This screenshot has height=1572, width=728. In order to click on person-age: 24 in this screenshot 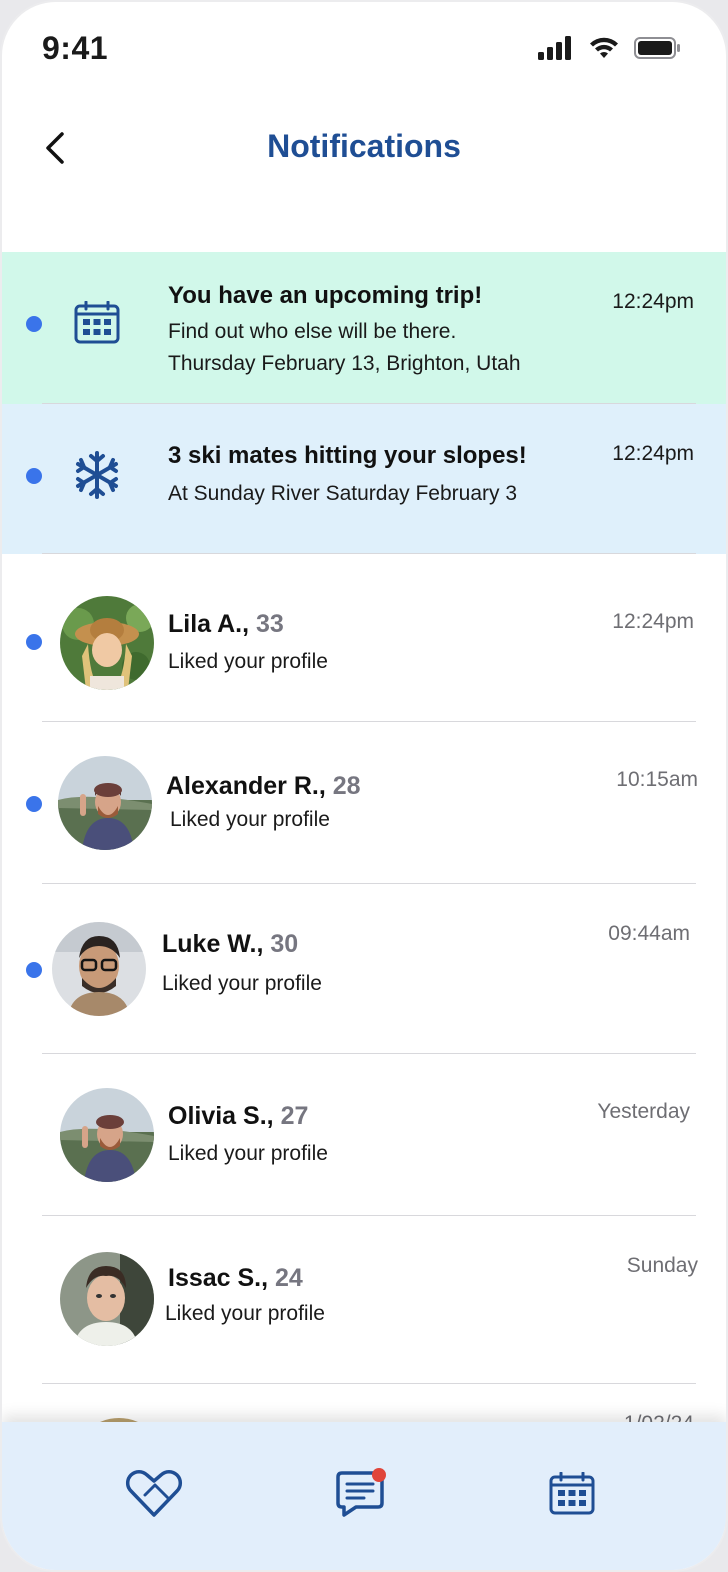, I will do `click(289, 1278)`.